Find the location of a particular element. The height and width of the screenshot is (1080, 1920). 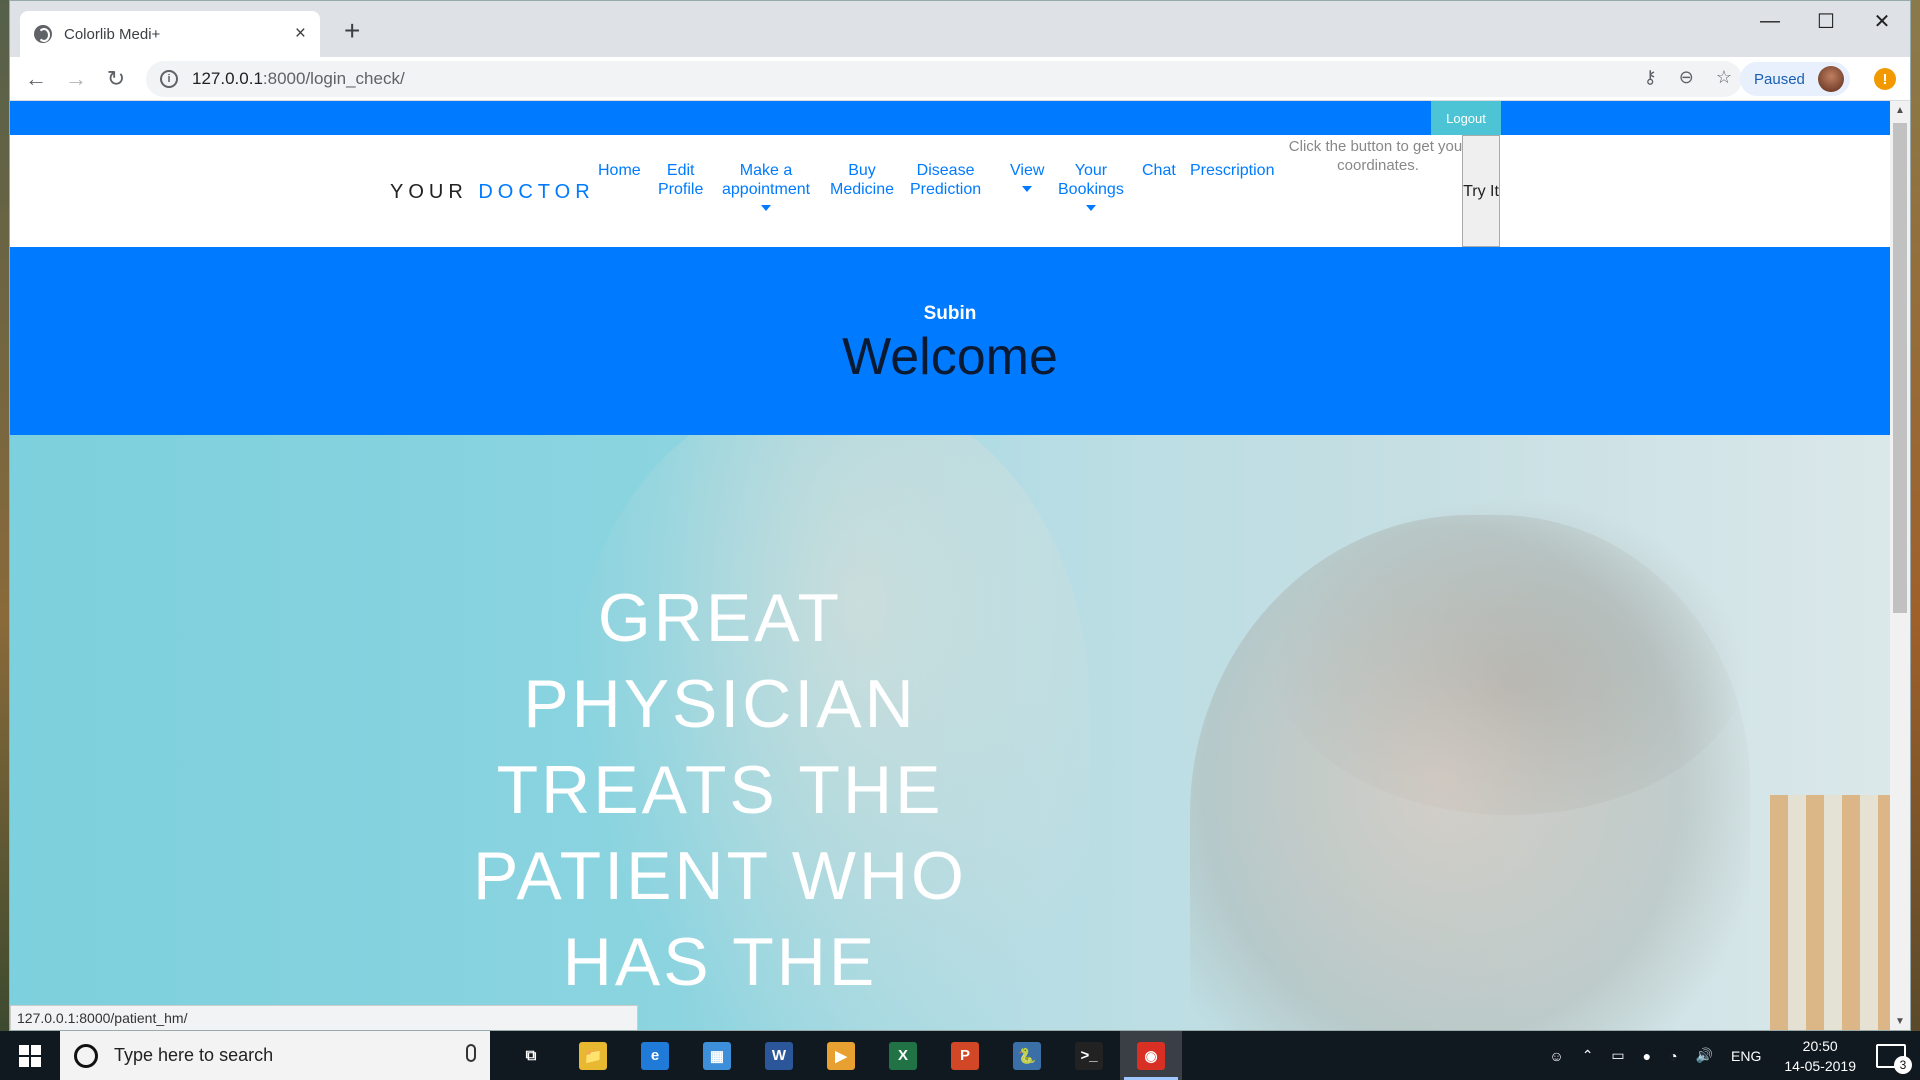

scroll-up-arrow-icon: ▲ is located at coordinates (1900, 110).